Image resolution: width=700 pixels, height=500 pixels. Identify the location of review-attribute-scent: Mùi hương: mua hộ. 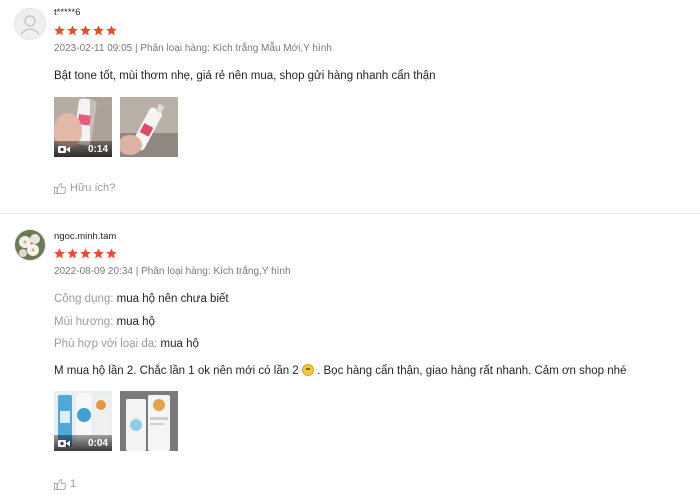
(104, 322).